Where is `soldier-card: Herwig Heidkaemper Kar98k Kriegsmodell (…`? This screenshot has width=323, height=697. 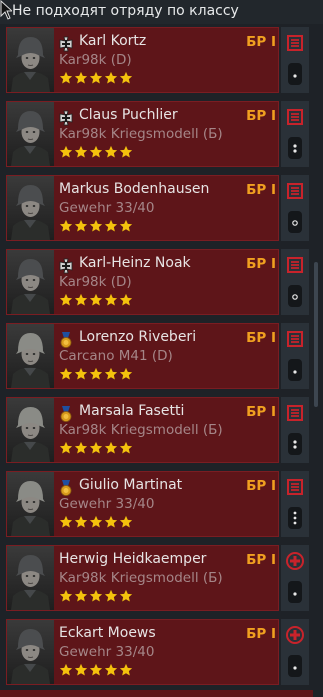
soldier-card: Herwig Heidkaemper Kar98k Kriegsmodell (… is located at coordinates (142, 578).